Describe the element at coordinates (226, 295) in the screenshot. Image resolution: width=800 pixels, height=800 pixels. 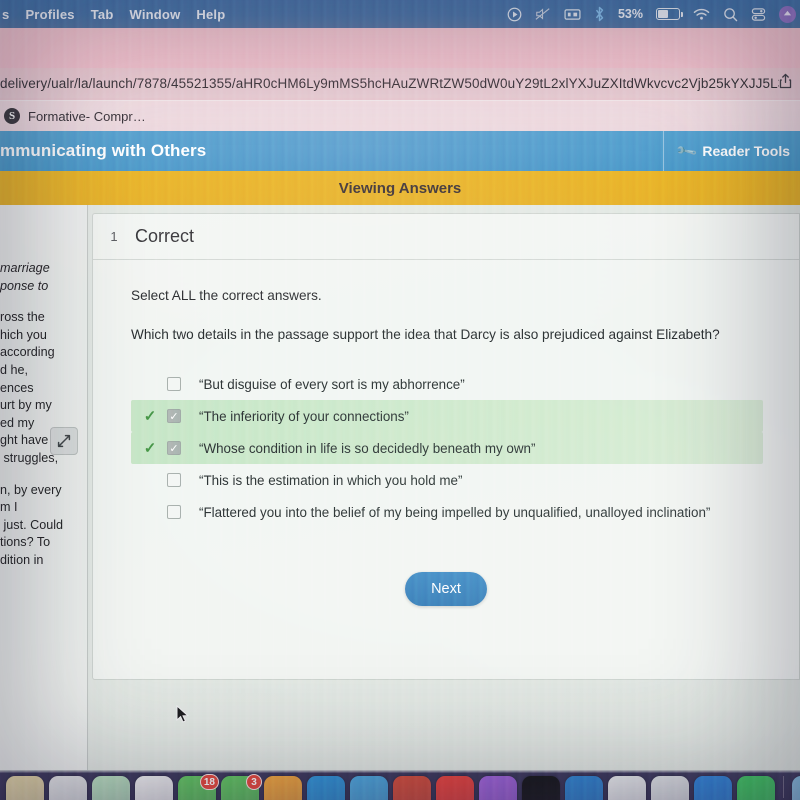
I see `question-instruction: Select ALL the correct answers.` at that location.